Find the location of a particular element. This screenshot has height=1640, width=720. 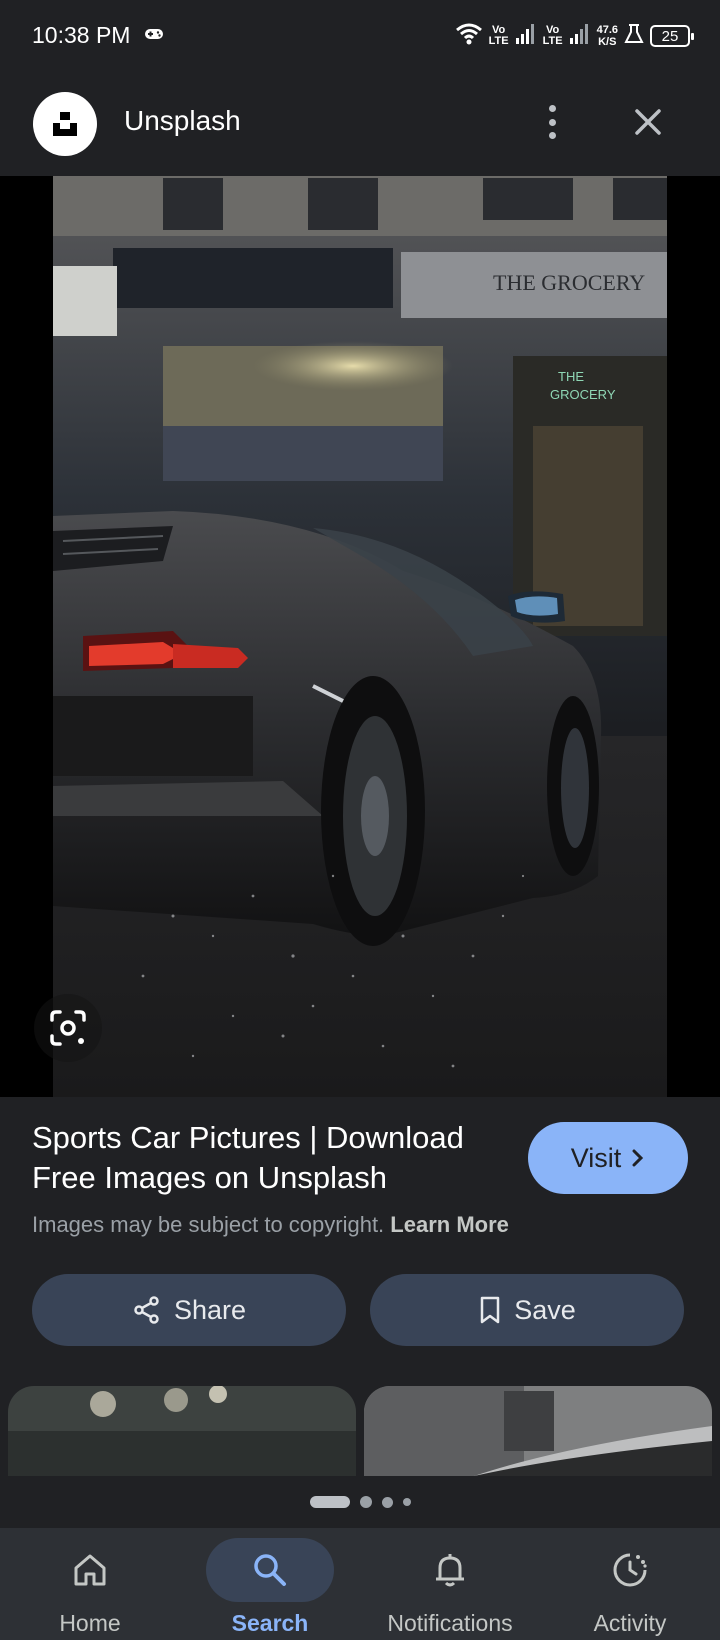

svg-text: GROCERY is located at coordinates (583, 394).